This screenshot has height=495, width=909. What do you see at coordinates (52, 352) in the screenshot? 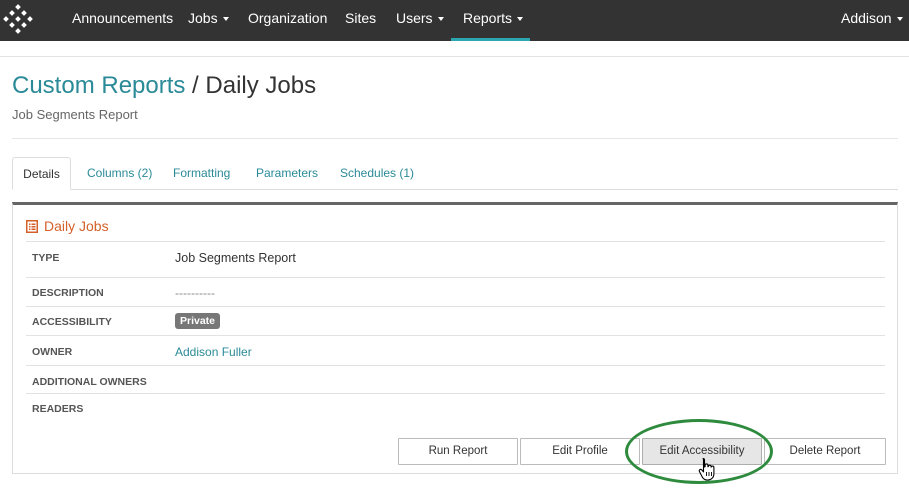
I see `row-label: OWNER` at bounding box center [52, 352].